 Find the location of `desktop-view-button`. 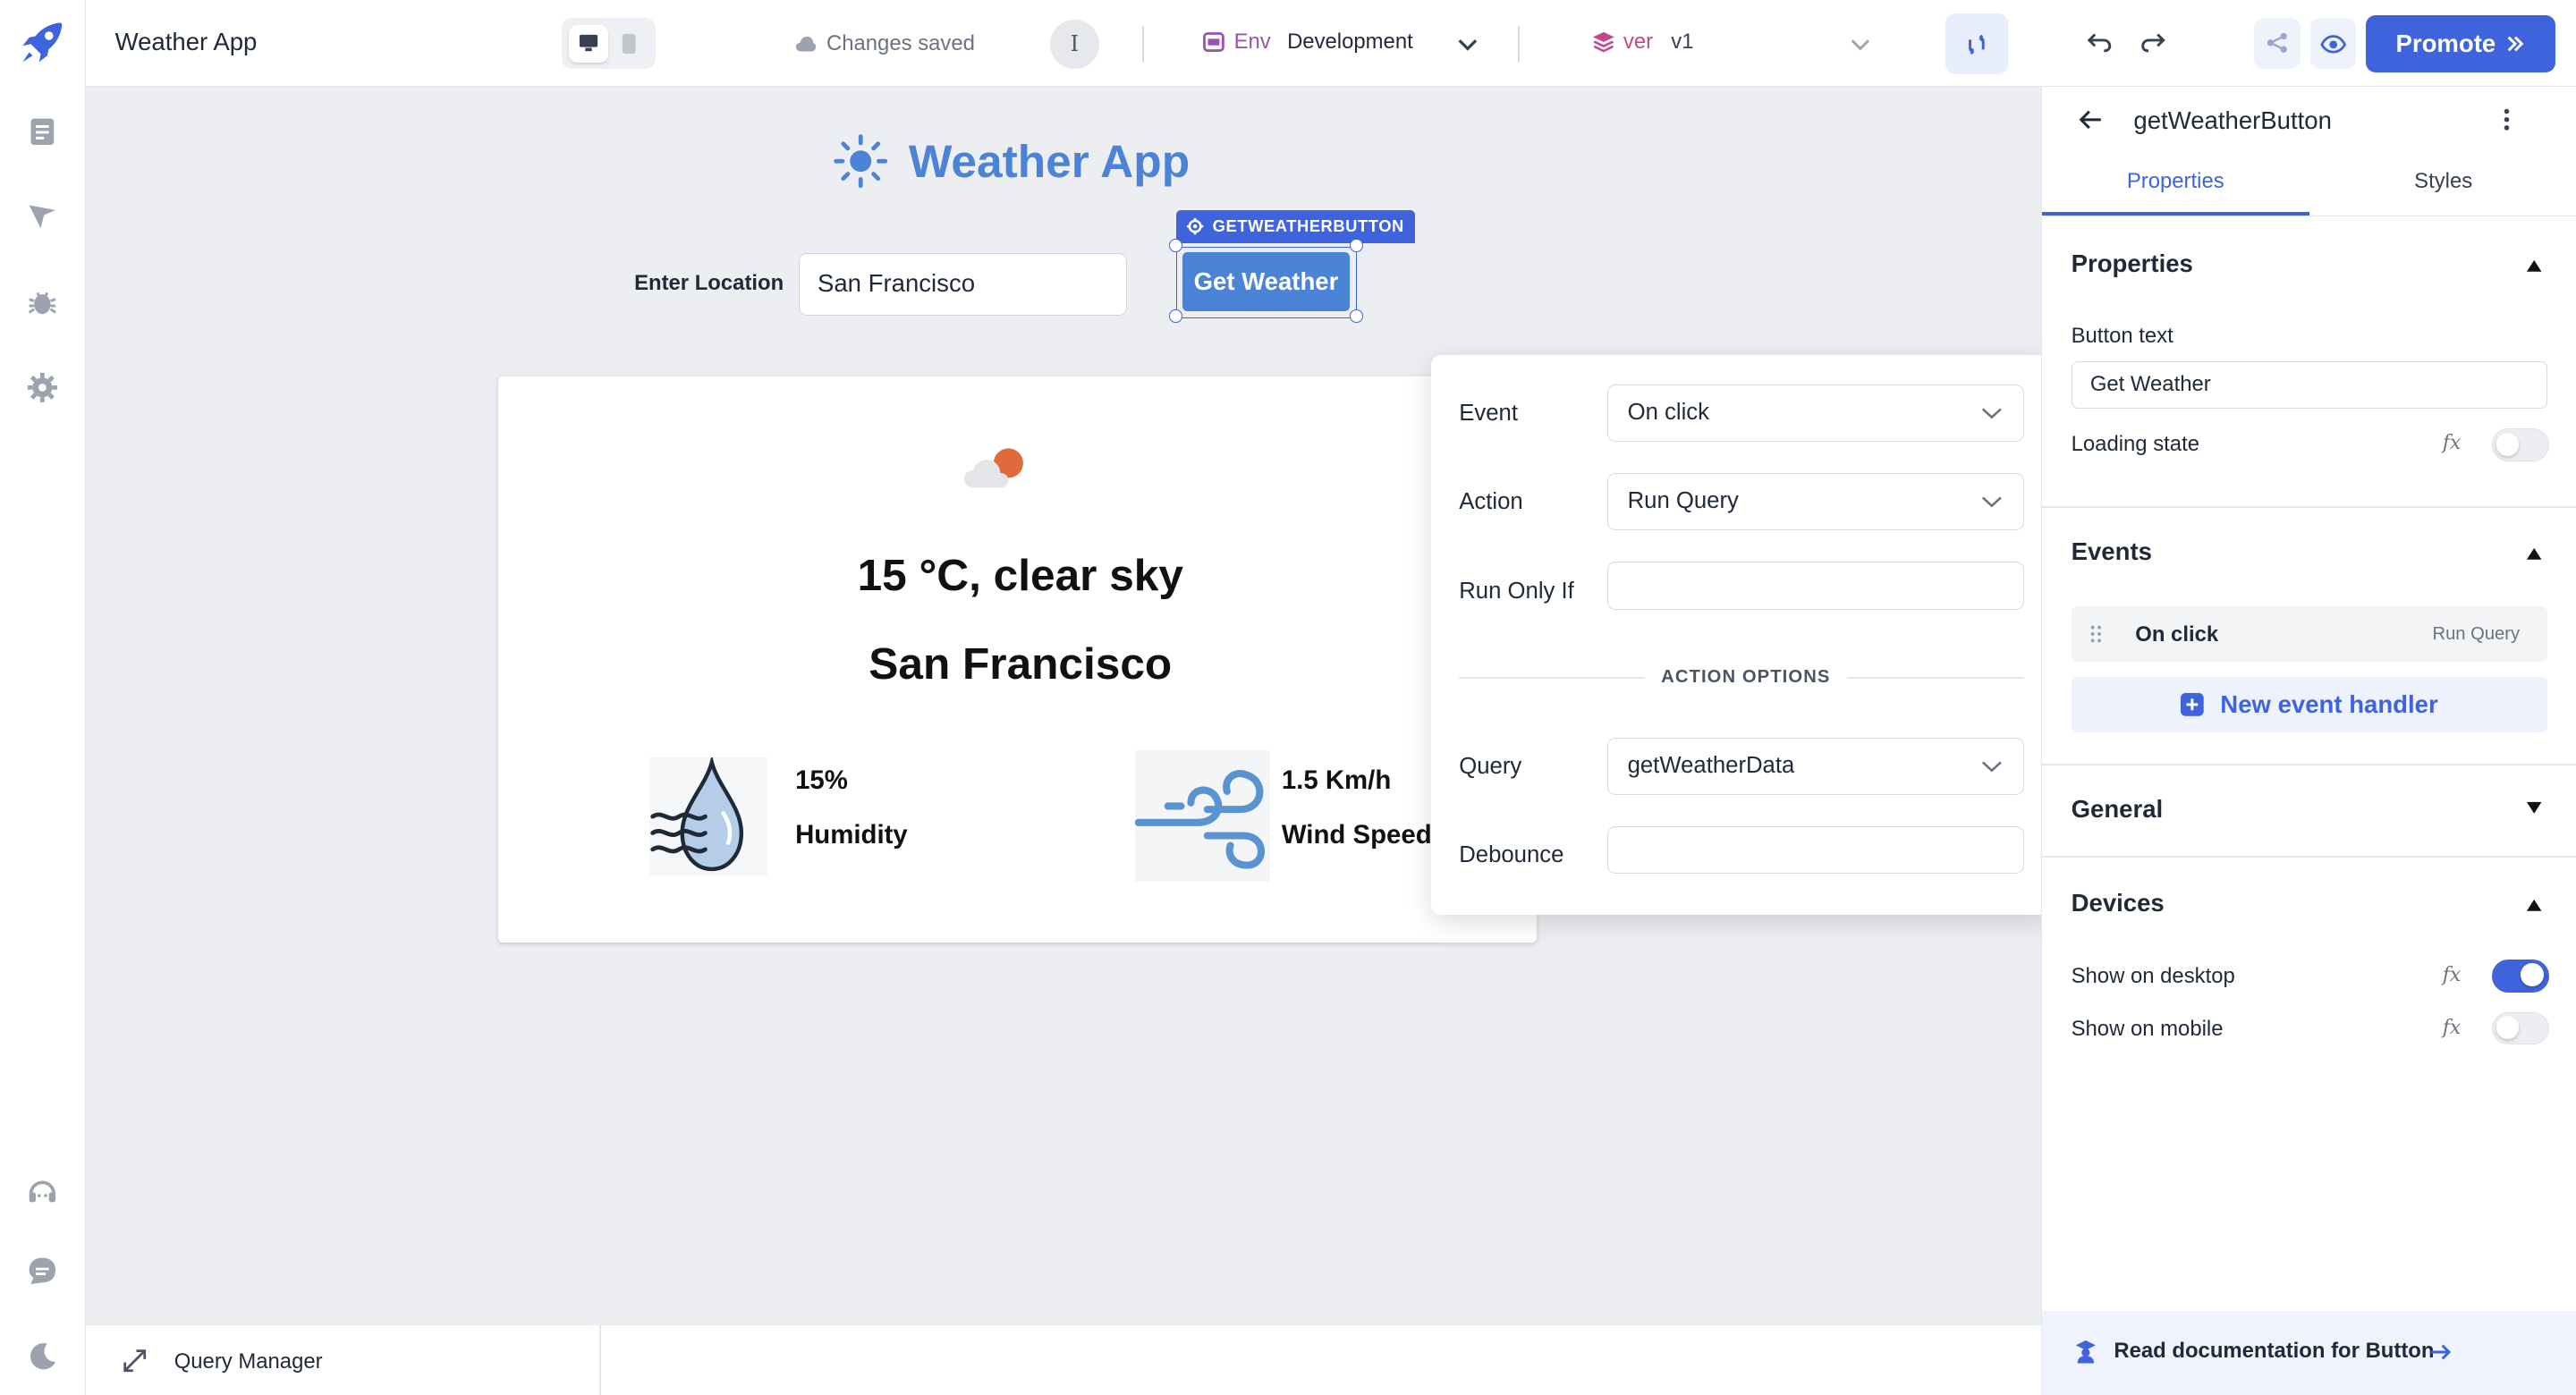

desktop-view-button is located at coordinates (588, 43).